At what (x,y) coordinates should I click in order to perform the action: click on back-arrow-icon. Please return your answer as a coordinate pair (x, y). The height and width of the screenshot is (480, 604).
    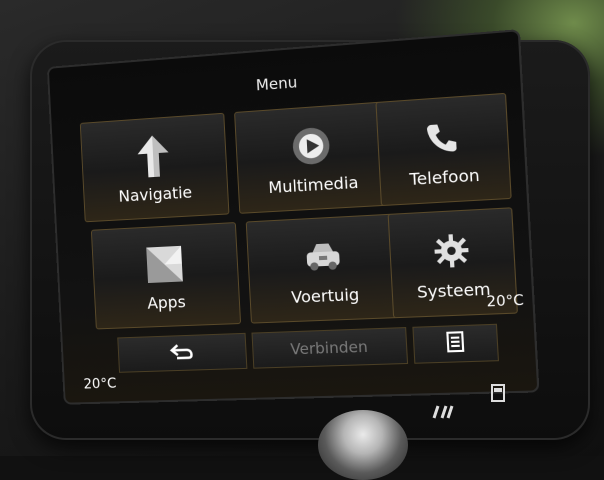
    Looking at the image, I should click on (181, 353).